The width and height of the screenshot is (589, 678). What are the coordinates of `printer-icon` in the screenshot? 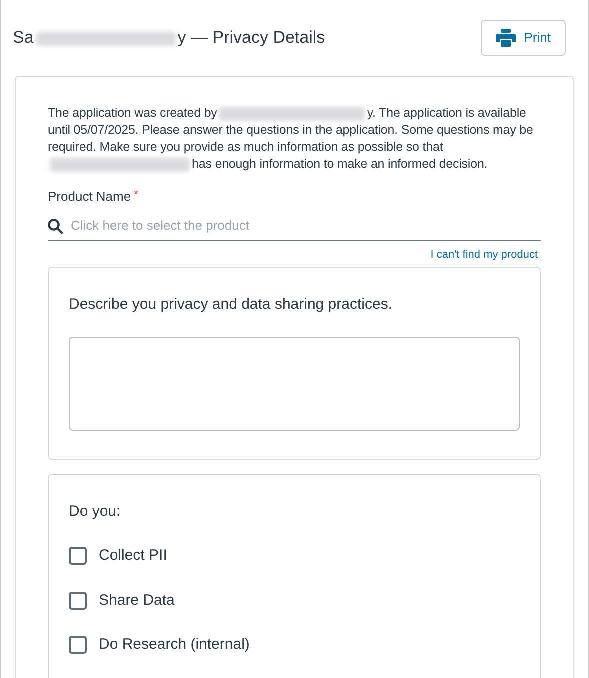 It's located at (506, 38).